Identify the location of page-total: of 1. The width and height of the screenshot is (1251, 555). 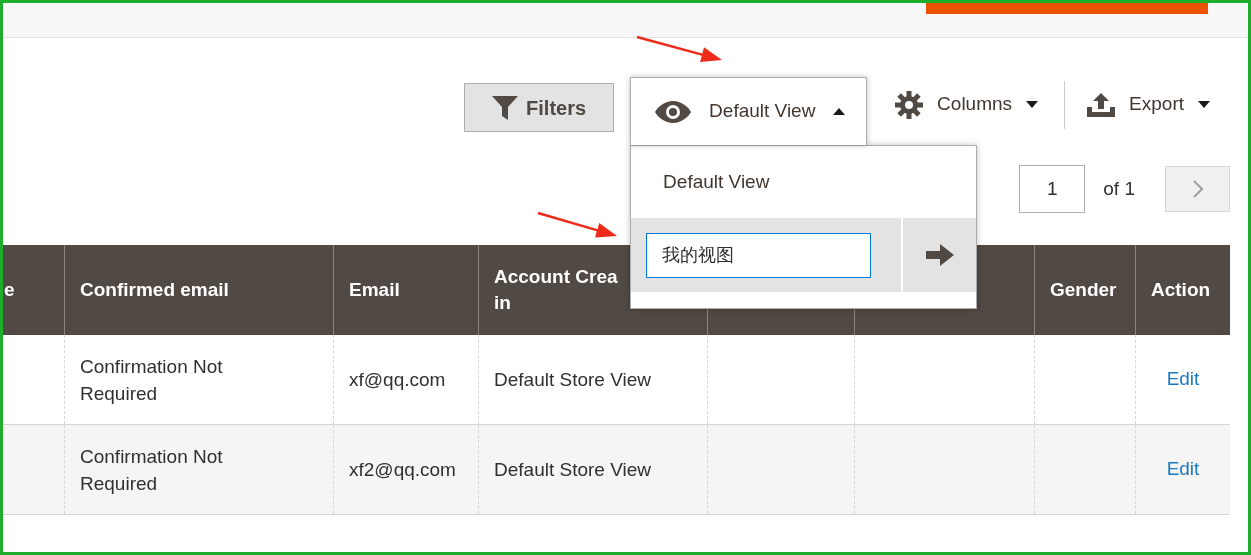
(1119, 188).